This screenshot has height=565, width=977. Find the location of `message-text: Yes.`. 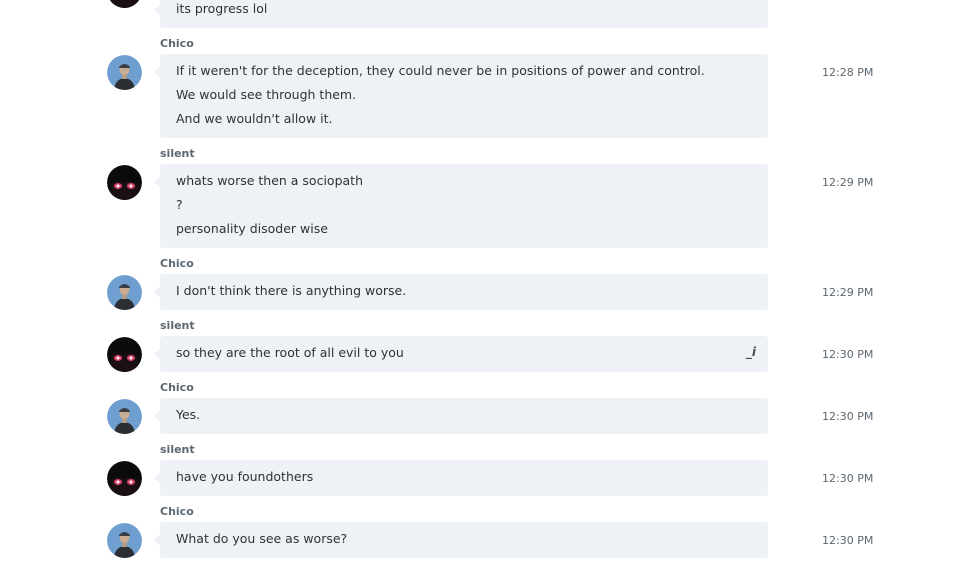

message-text: Yes. is located at coordinates (188, 414).